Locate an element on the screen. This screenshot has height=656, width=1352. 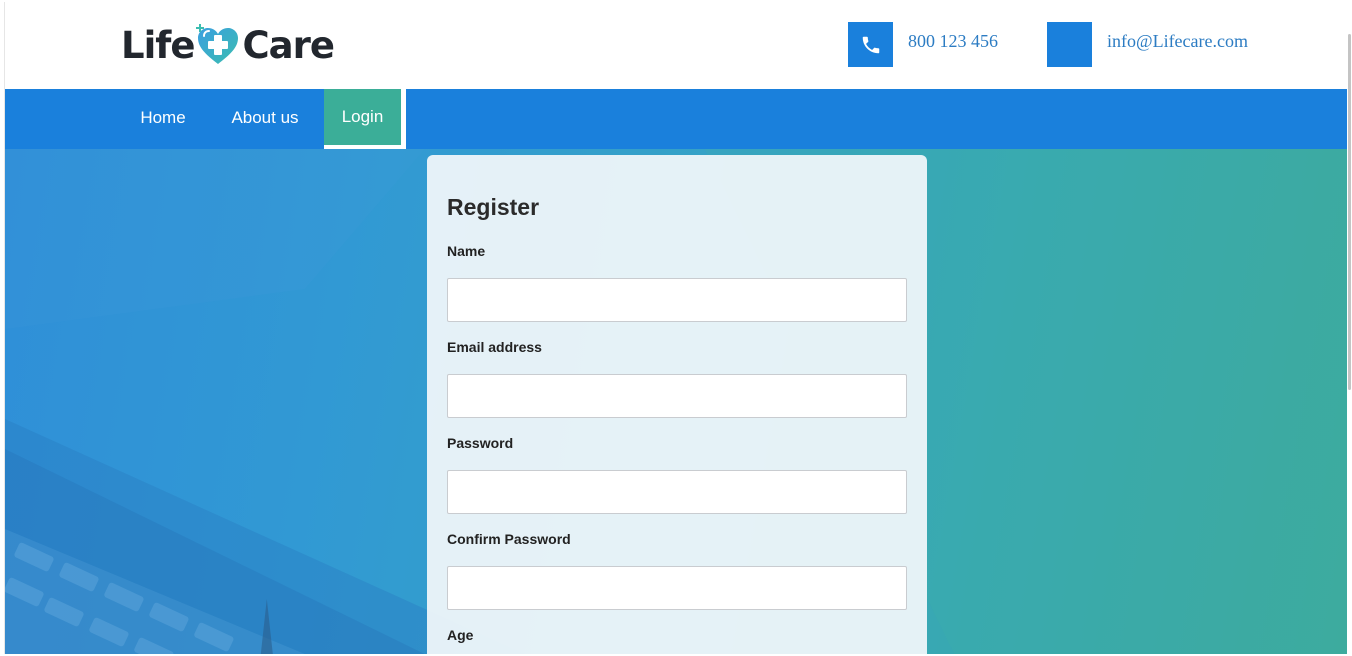
password-label: Password is located at coordinates (480, 443).